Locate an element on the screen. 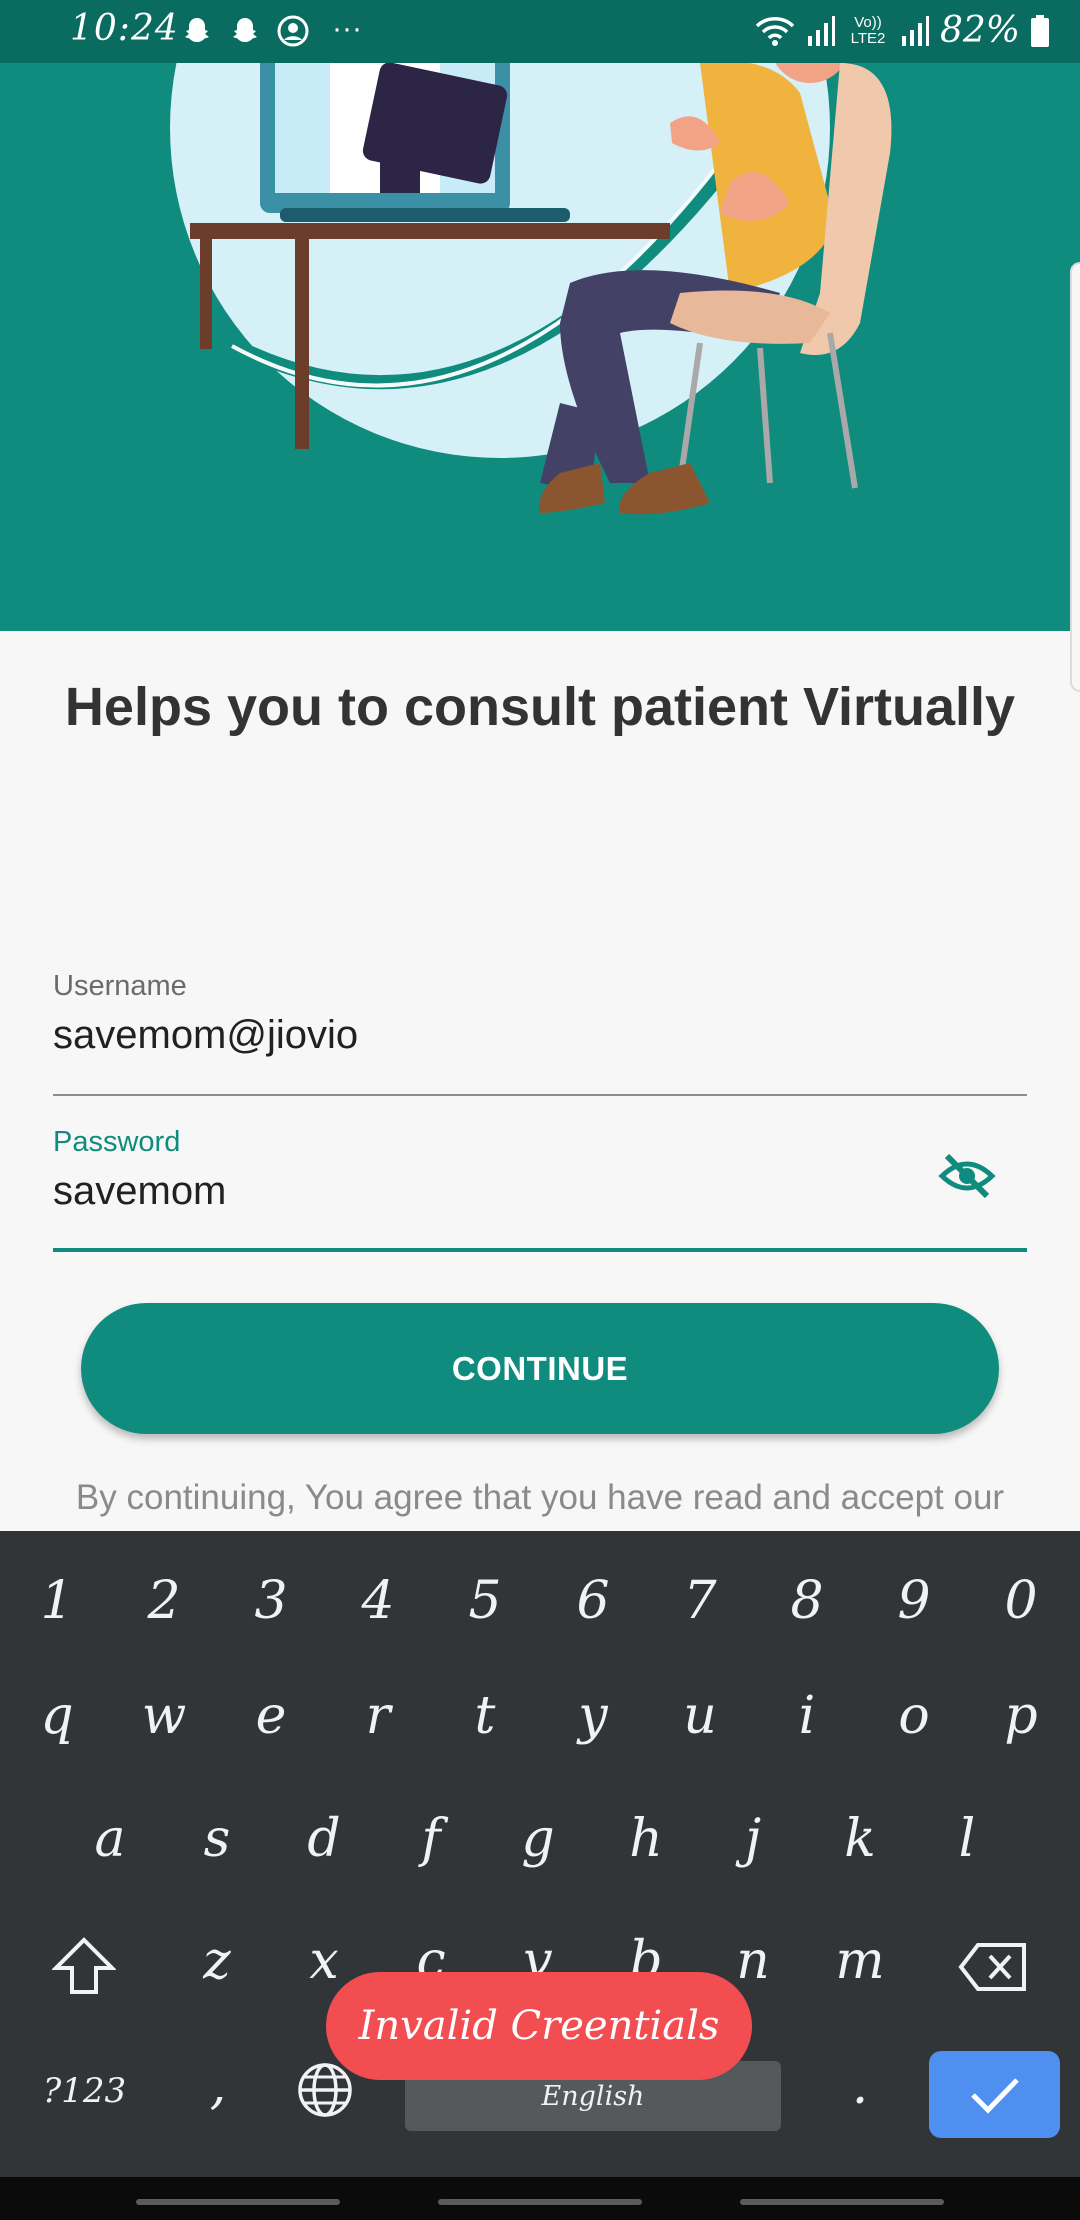 The width and height of the screenshot is (1080, 2220). key-a: a is located at coordinates (110, 1839).